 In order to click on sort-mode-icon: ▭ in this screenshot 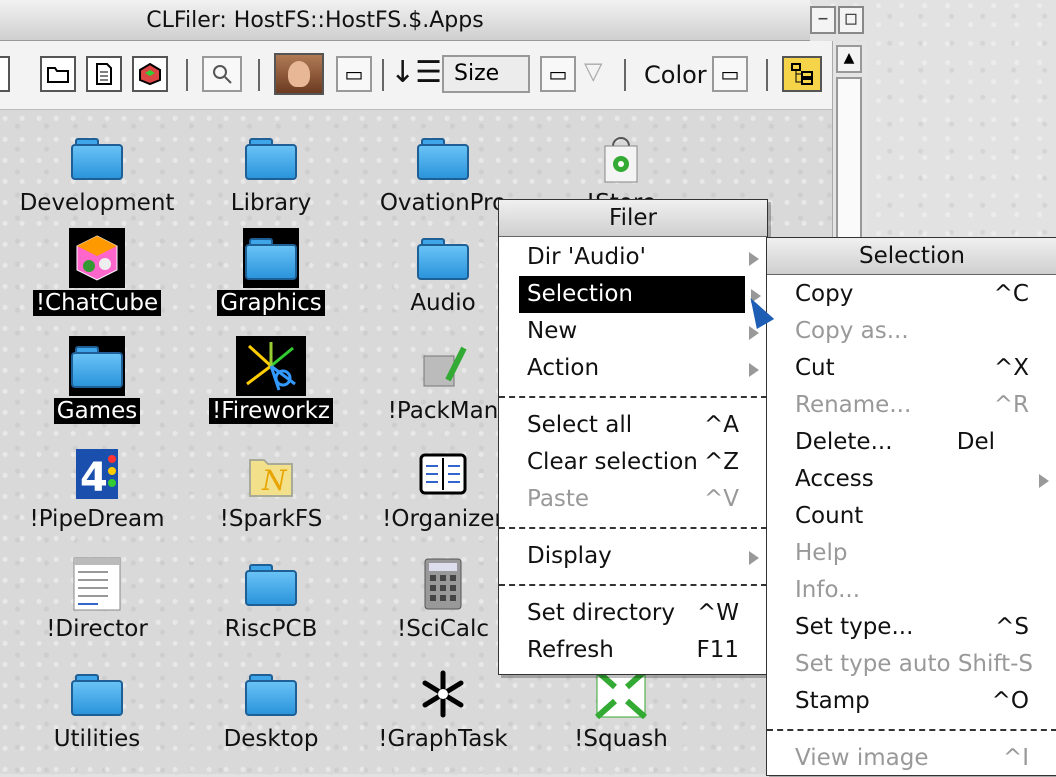, I will do `click(558, 74)`.